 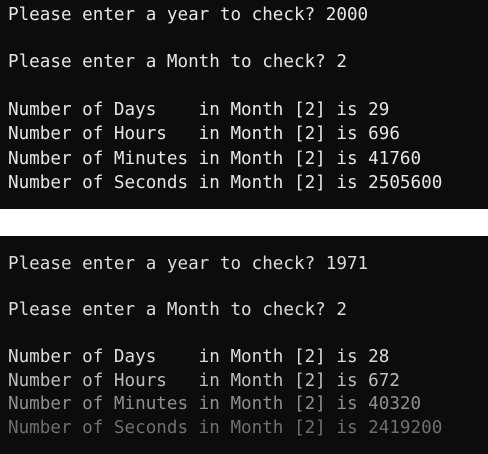 I want to click on console-line-hours: Number of Hours in Month [2] is 696, so click(x=204, y=134).